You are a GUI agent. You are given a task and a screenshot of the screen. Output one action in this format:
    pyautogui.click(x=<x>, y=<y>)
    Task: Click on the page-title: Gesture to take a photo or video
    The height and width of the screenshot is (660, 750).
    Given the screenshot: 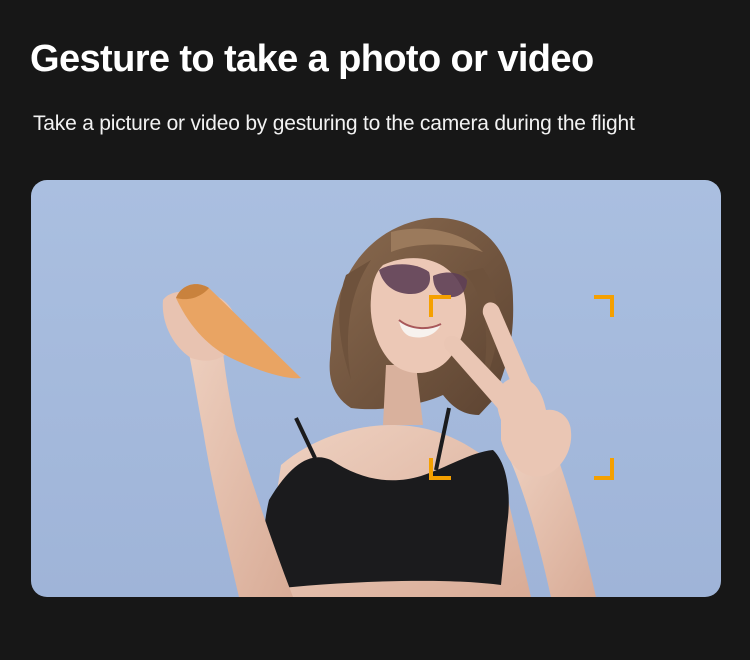 What is the action you would take?
    pyautogui.click(x=312, y=59)
    